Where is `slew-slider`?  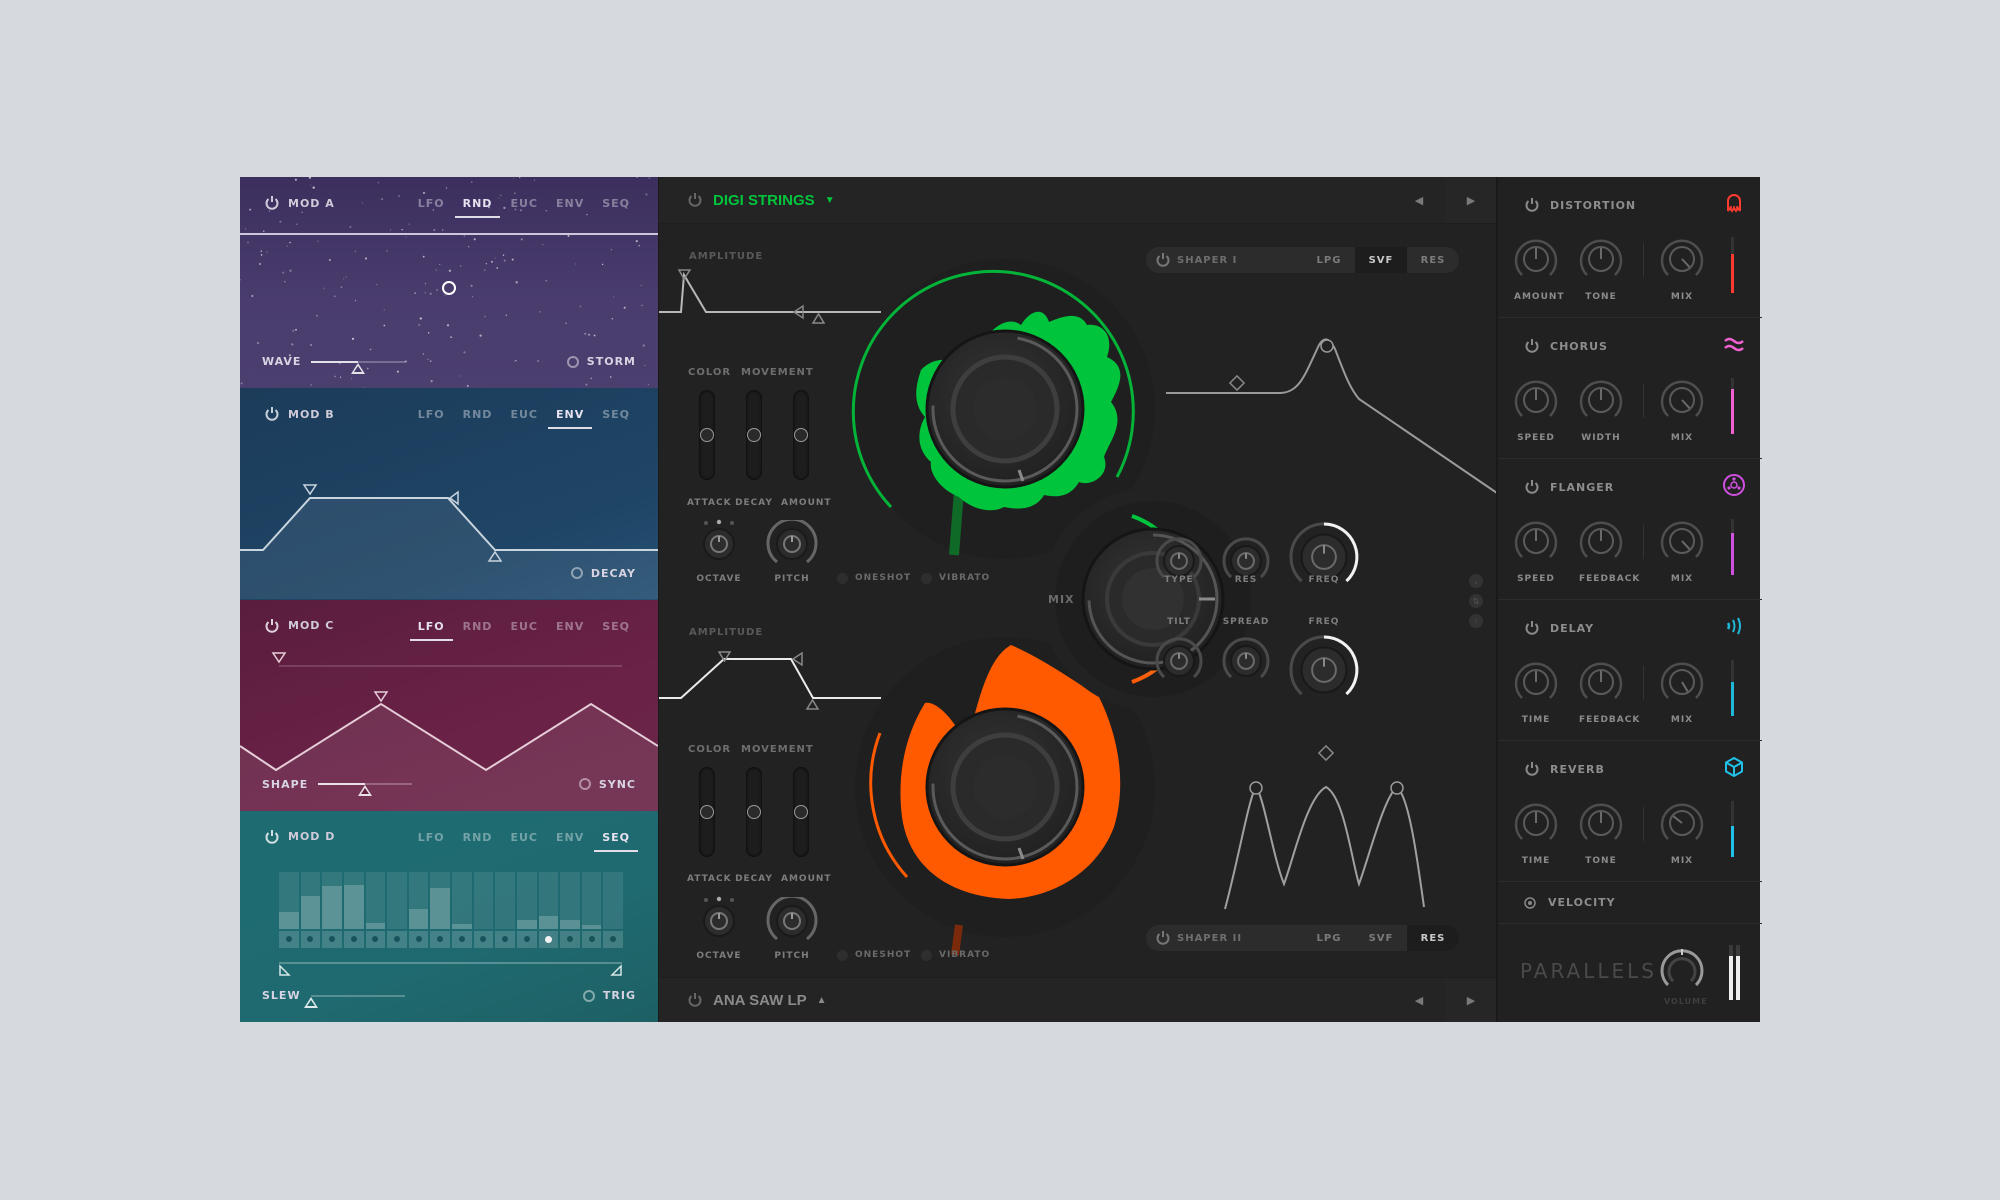
slew-slider is located at coordinates (354, 999).